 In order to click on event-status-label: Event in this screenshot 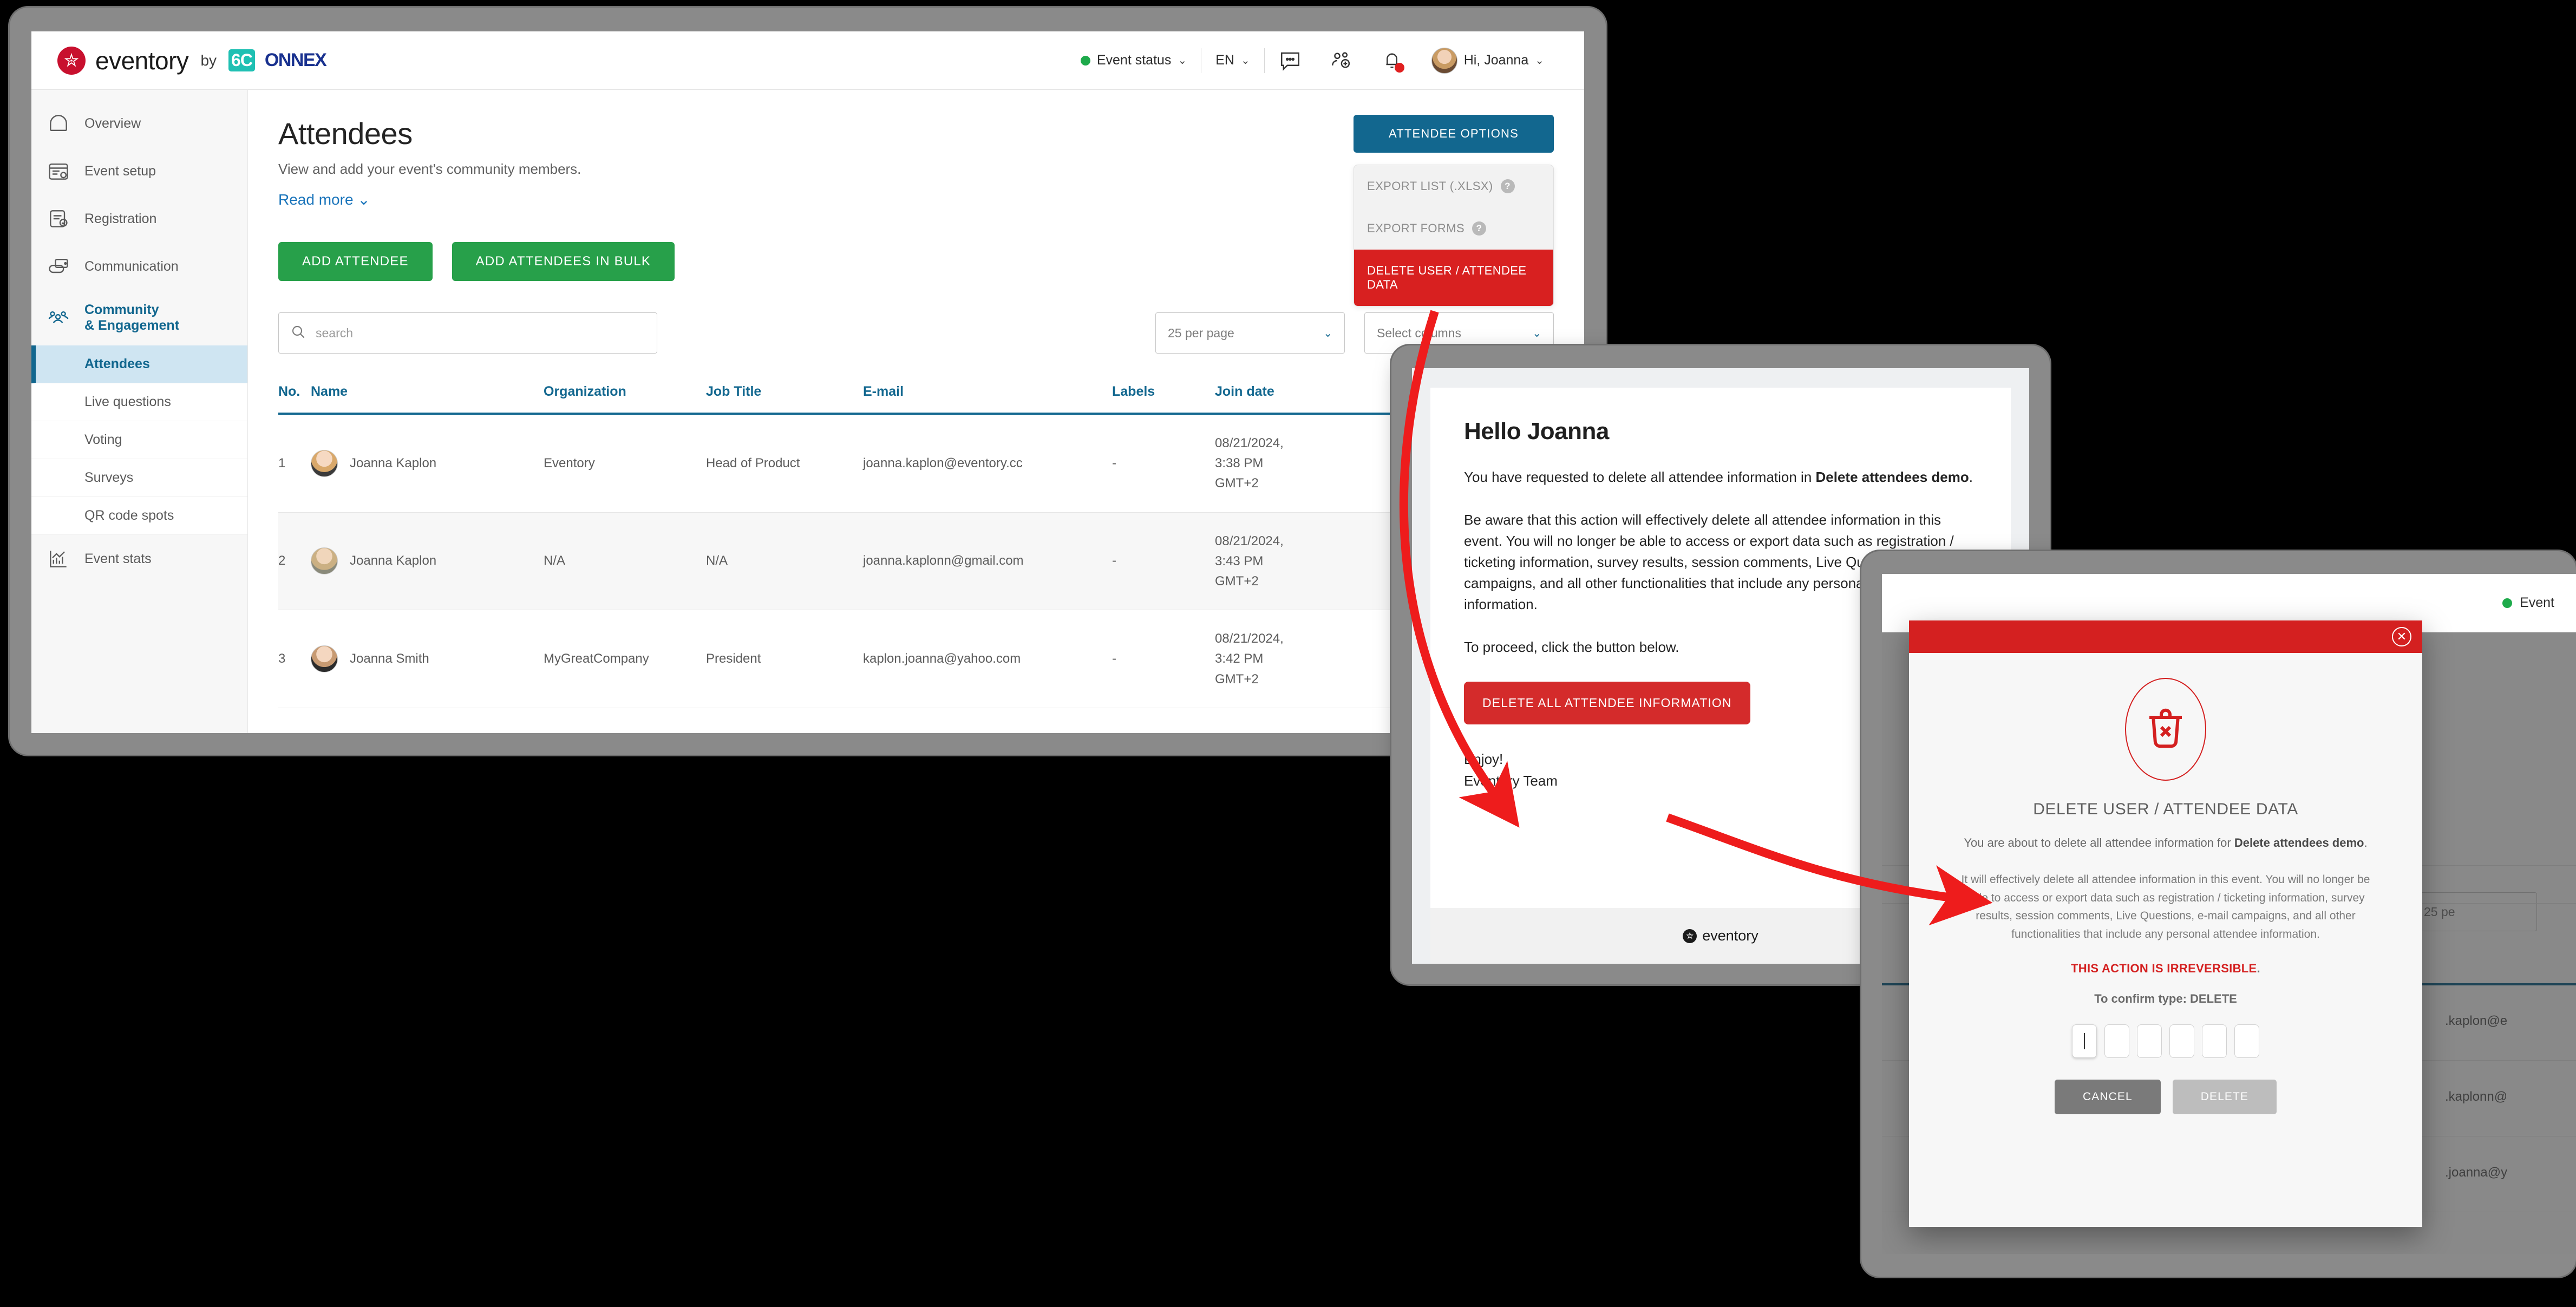, I will do `click(2537, 602)`.